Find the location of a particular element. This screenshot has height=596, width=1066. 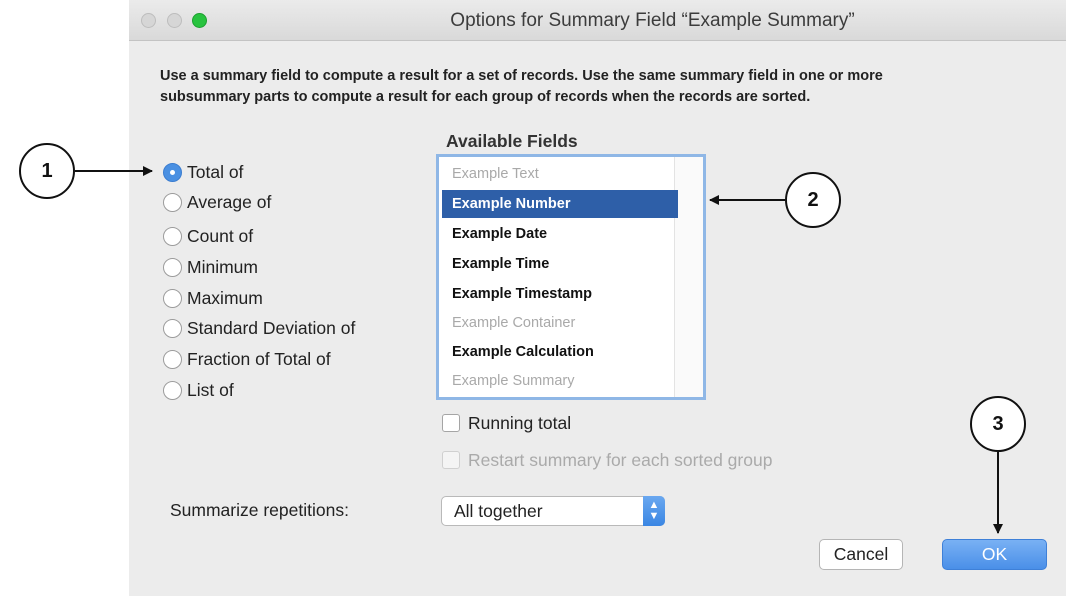

callout-2: 2 is located at coordinates (813, 200).